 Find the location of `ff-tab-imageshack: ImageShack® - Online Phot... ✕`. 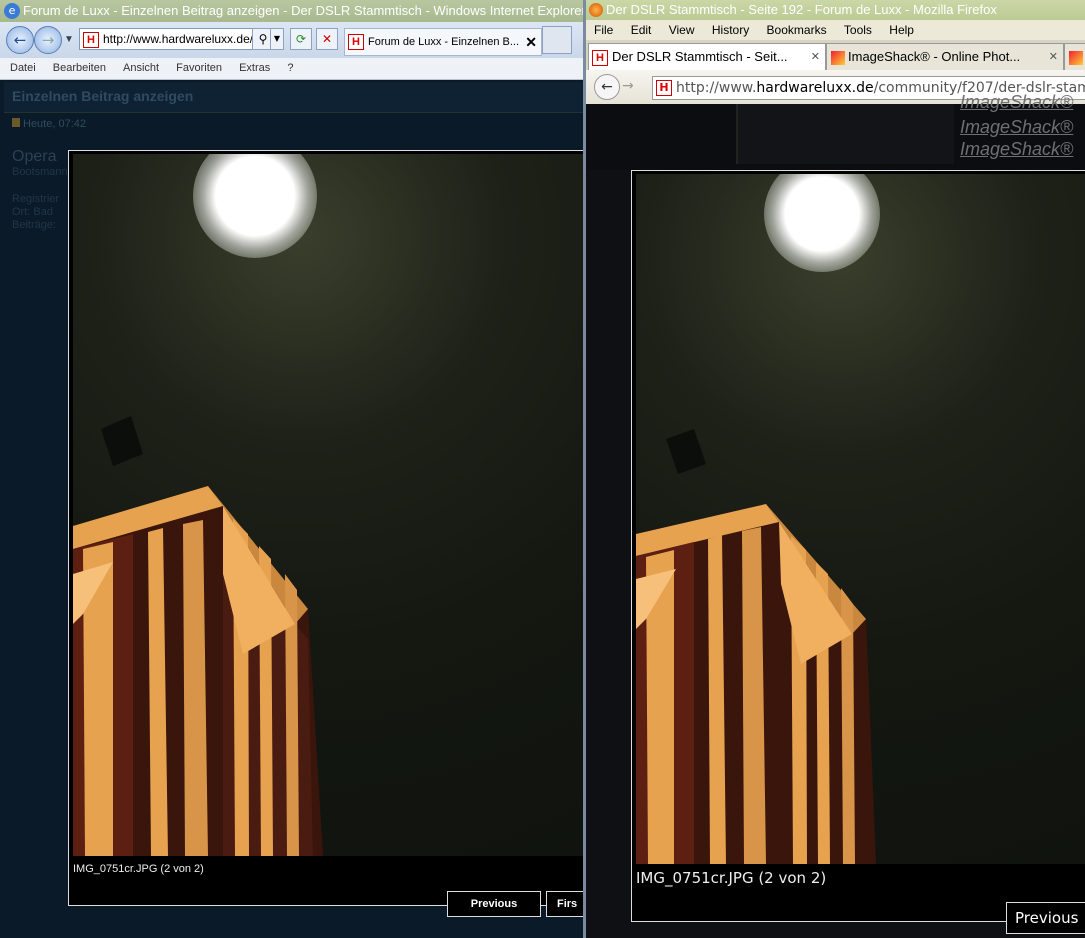

ff-tab-imageshack: ImageShack® - Online Phot... ✕ is located at coordinates (945, 56).